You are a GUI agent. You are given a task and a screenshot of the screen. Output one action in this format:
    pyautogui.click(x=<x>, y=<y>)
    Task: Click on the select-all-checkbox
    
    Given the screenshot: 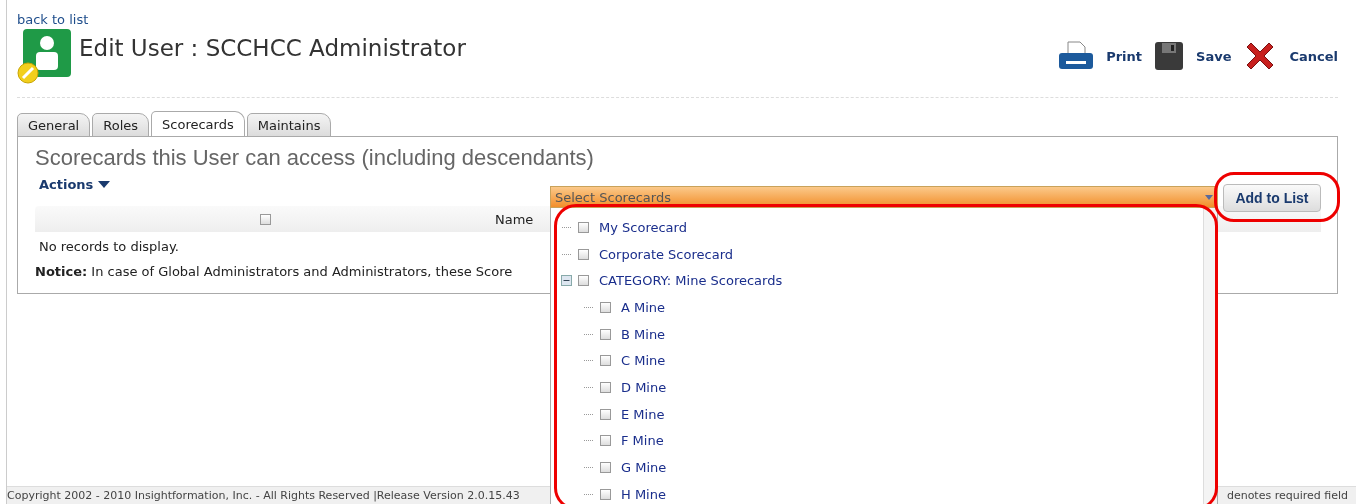 What is the action you would take?
    pyautogui.click(x=265, y=219)
    